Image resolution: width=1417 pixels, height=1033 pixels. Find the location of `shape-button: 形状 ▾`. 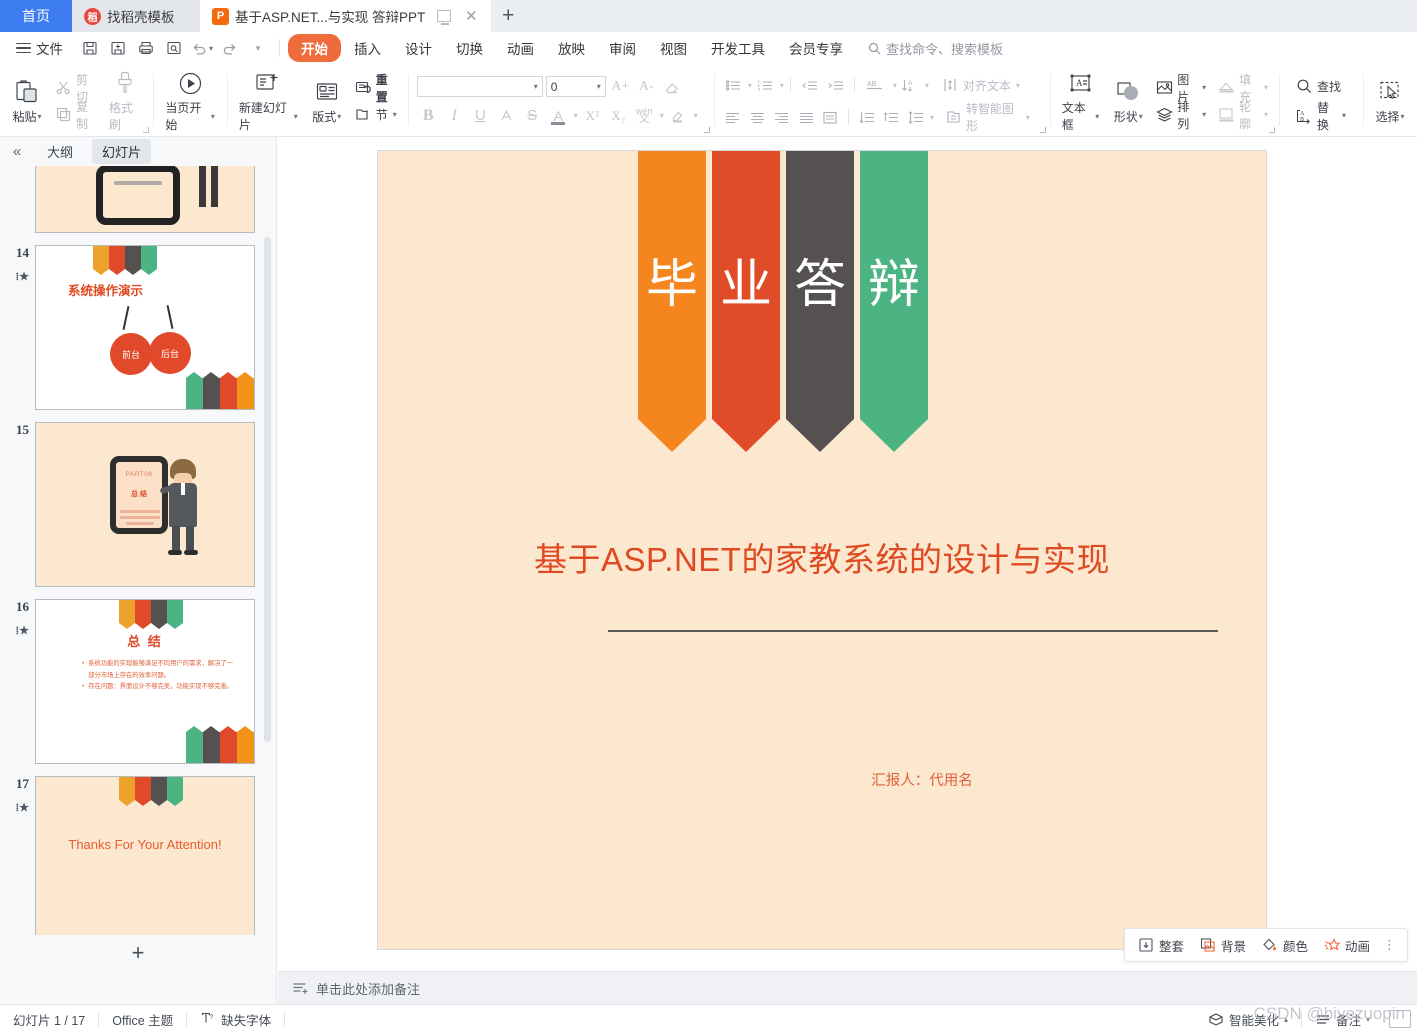

shape-button: 形状 ▾ is located at coordinates (1128, 101).